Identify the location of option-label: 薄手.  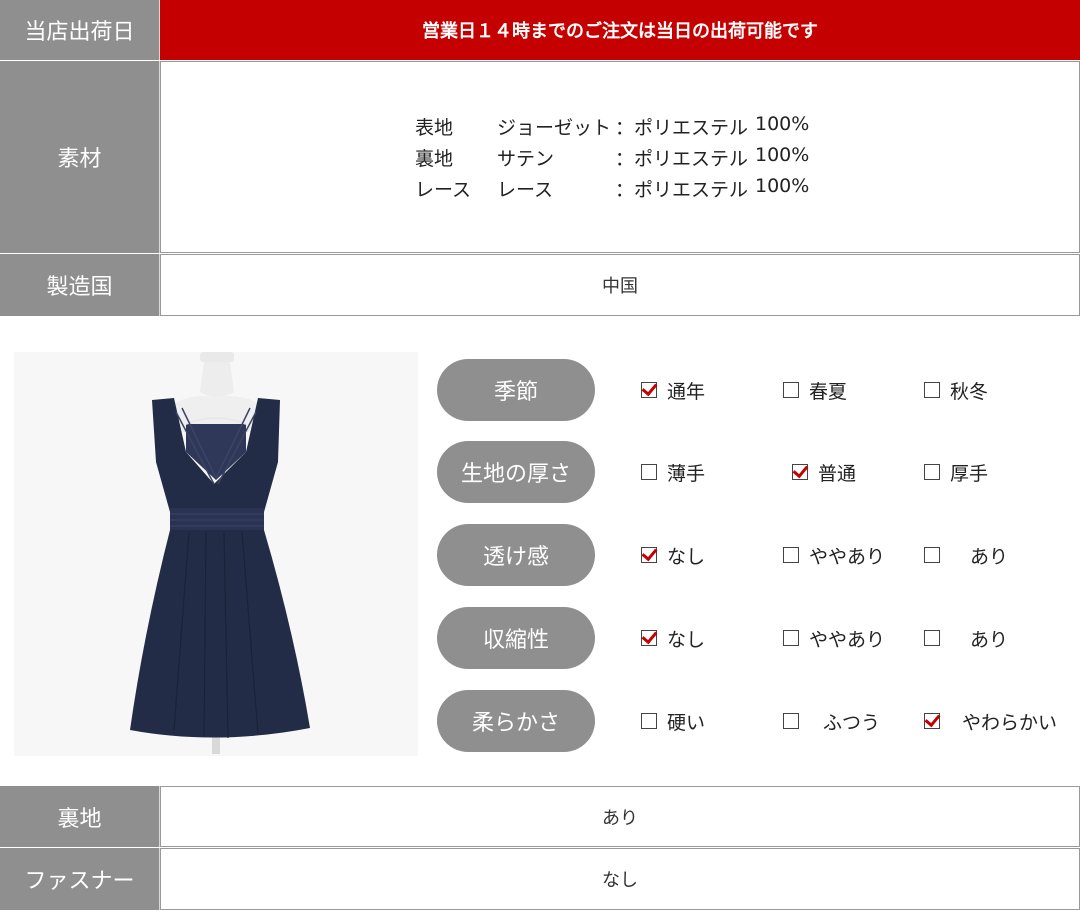
(686, 473).